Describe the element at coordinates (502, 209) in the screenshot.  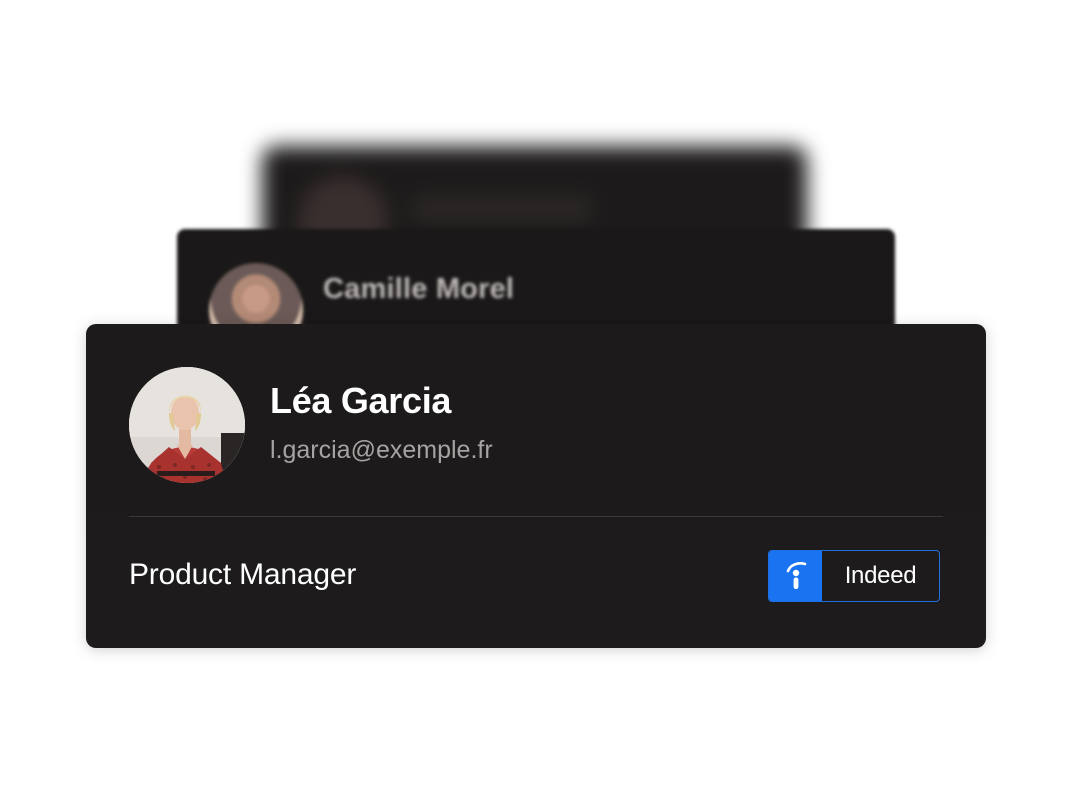
I see `background-name-placeholder` at that location.